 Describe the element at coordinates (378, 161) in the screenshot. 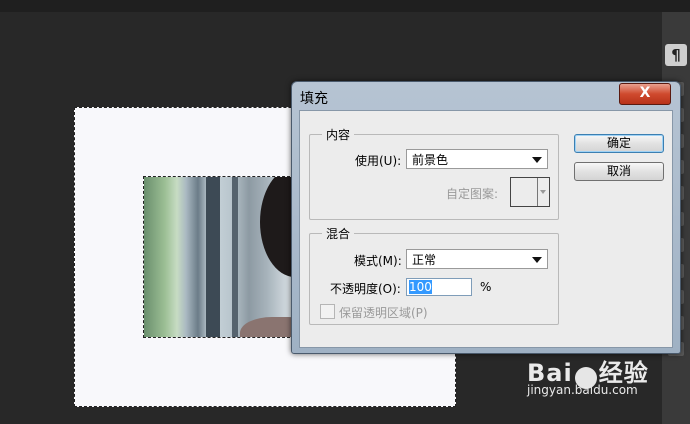

I see `use-label: 使用(U):` at that location.